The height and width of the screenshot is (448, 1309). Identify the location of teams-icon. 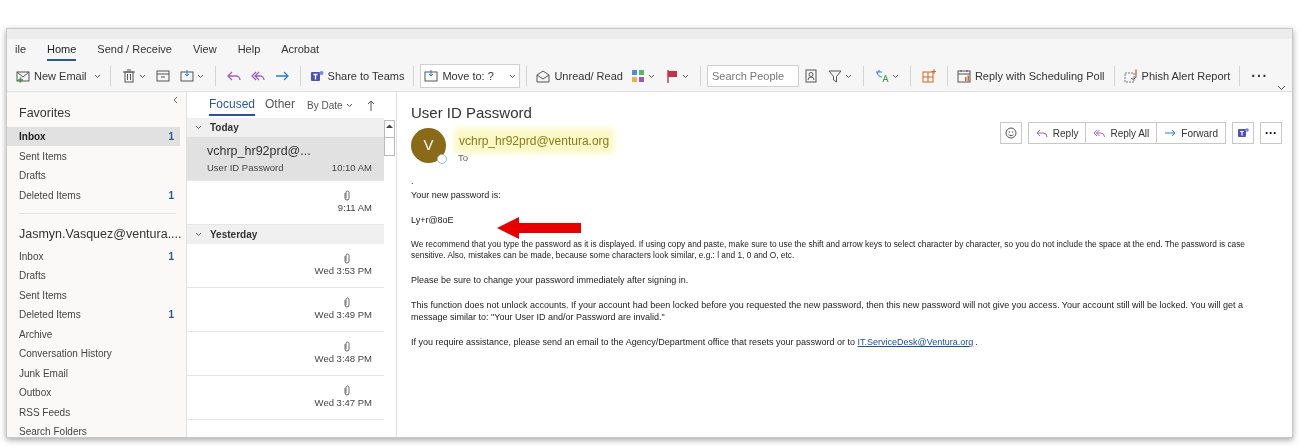
(316, 76).